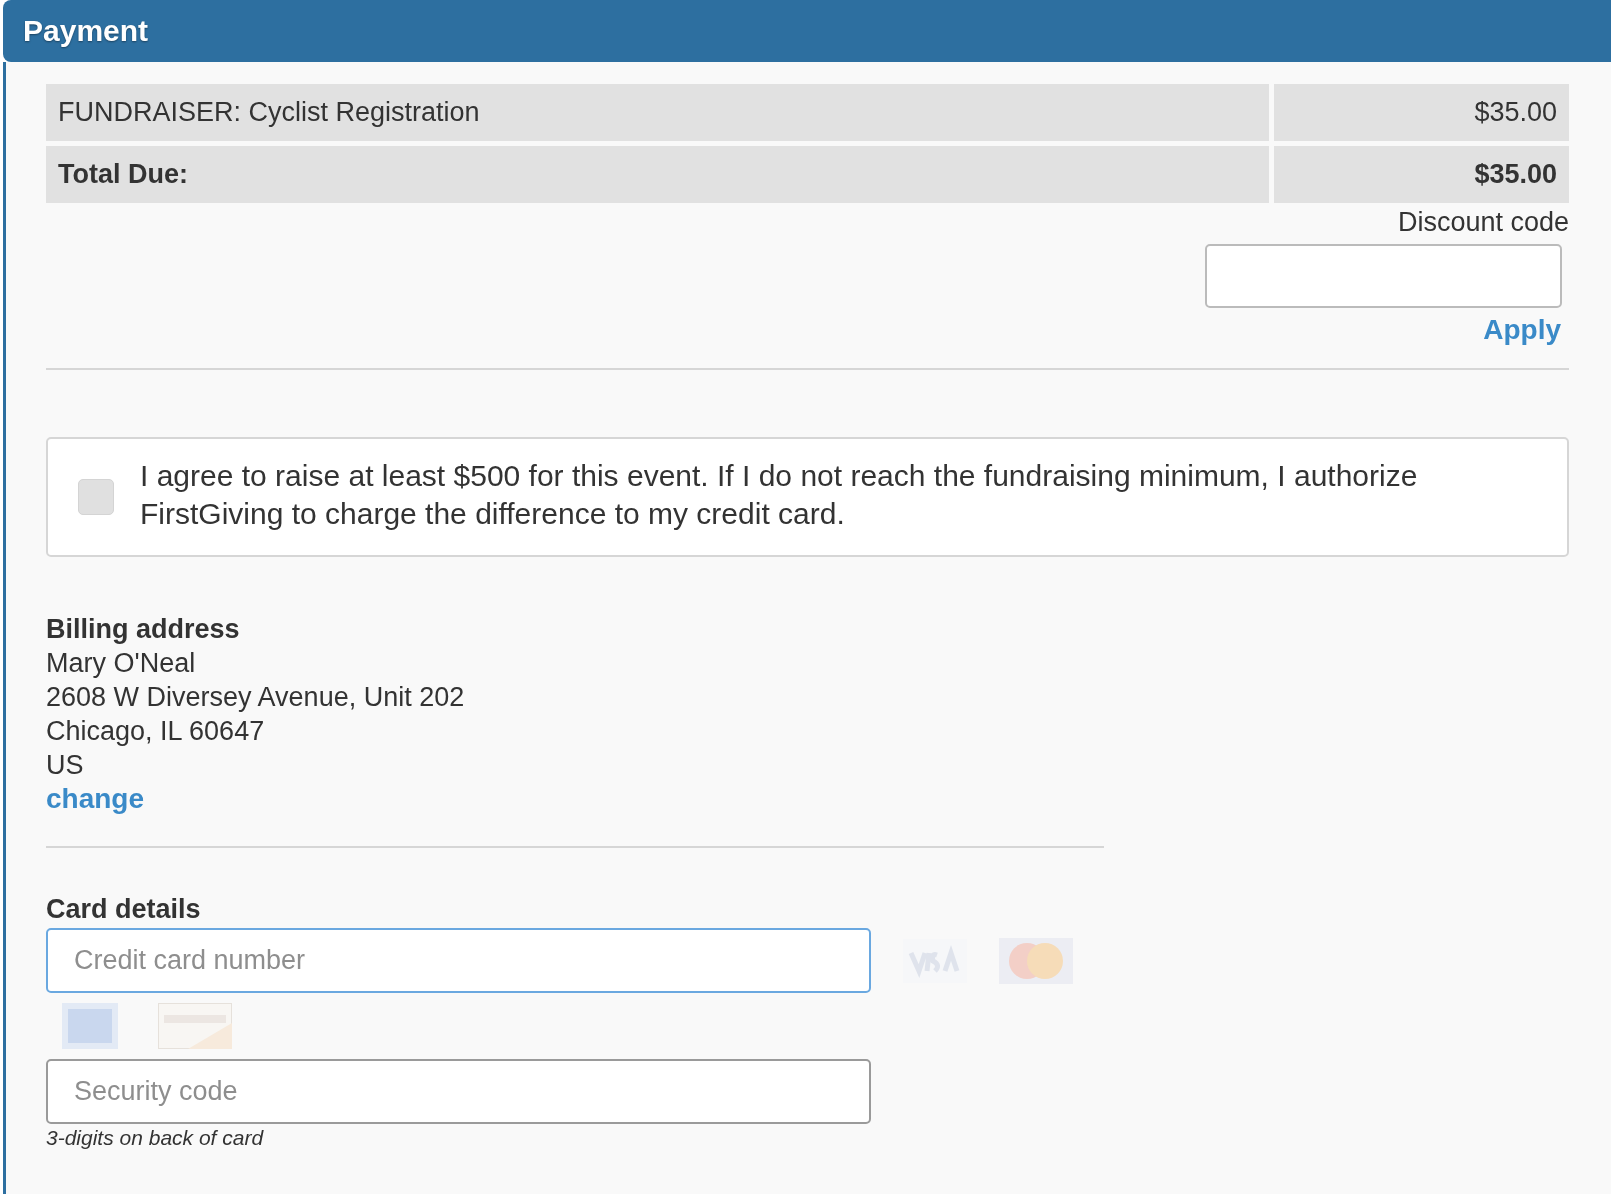 The height and width of the screenshot is (1194, 1611). Describe the element at coordinates (86, 31) in the screenshot. I see `panel-title: Payment` at that location.